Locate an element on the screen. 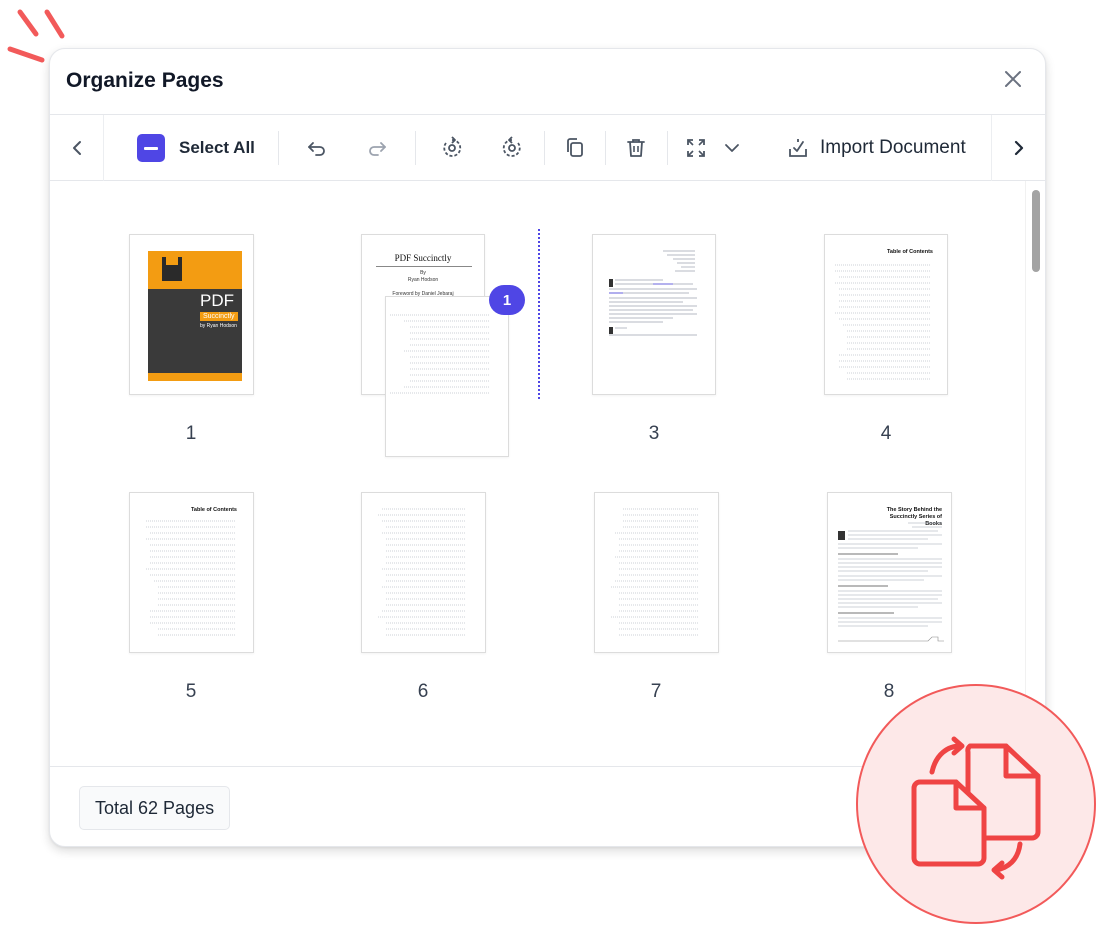 The height and width of the screenshot is (928, 1100). chevron-right-icon is located at coordinates (1018, 148).